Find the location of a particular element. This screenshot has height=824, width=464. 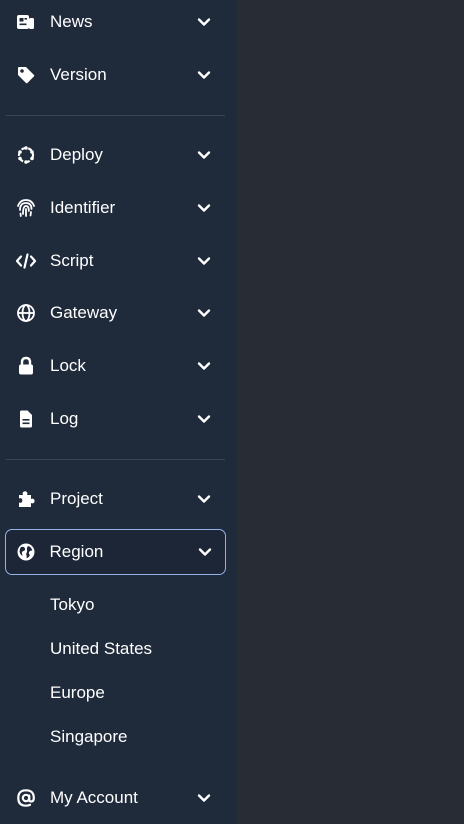

region-sub-item-tokyo: Tokyo is located at coordinates (72, 605).